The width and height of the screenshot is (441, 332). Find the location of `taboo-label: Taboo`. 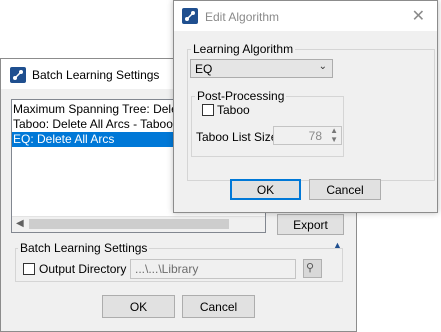

taboo-label: Taboo is located at coordinates (233, 110).